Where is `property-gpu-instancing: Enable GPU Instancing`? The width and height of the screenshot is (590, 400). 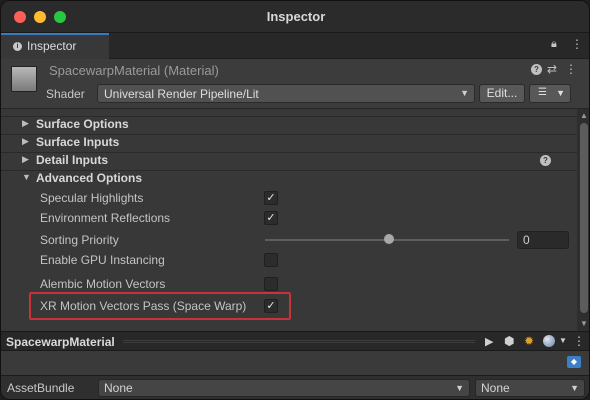 property-gpu-instancing: Enable GPU Instancing is located at coordinates (289, 260).